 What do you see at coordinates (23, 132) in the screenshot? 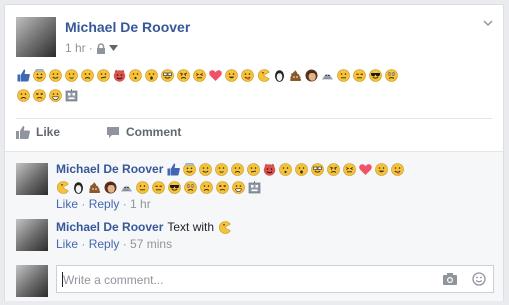
I see `like-icon` at bounding box center [23, 132].